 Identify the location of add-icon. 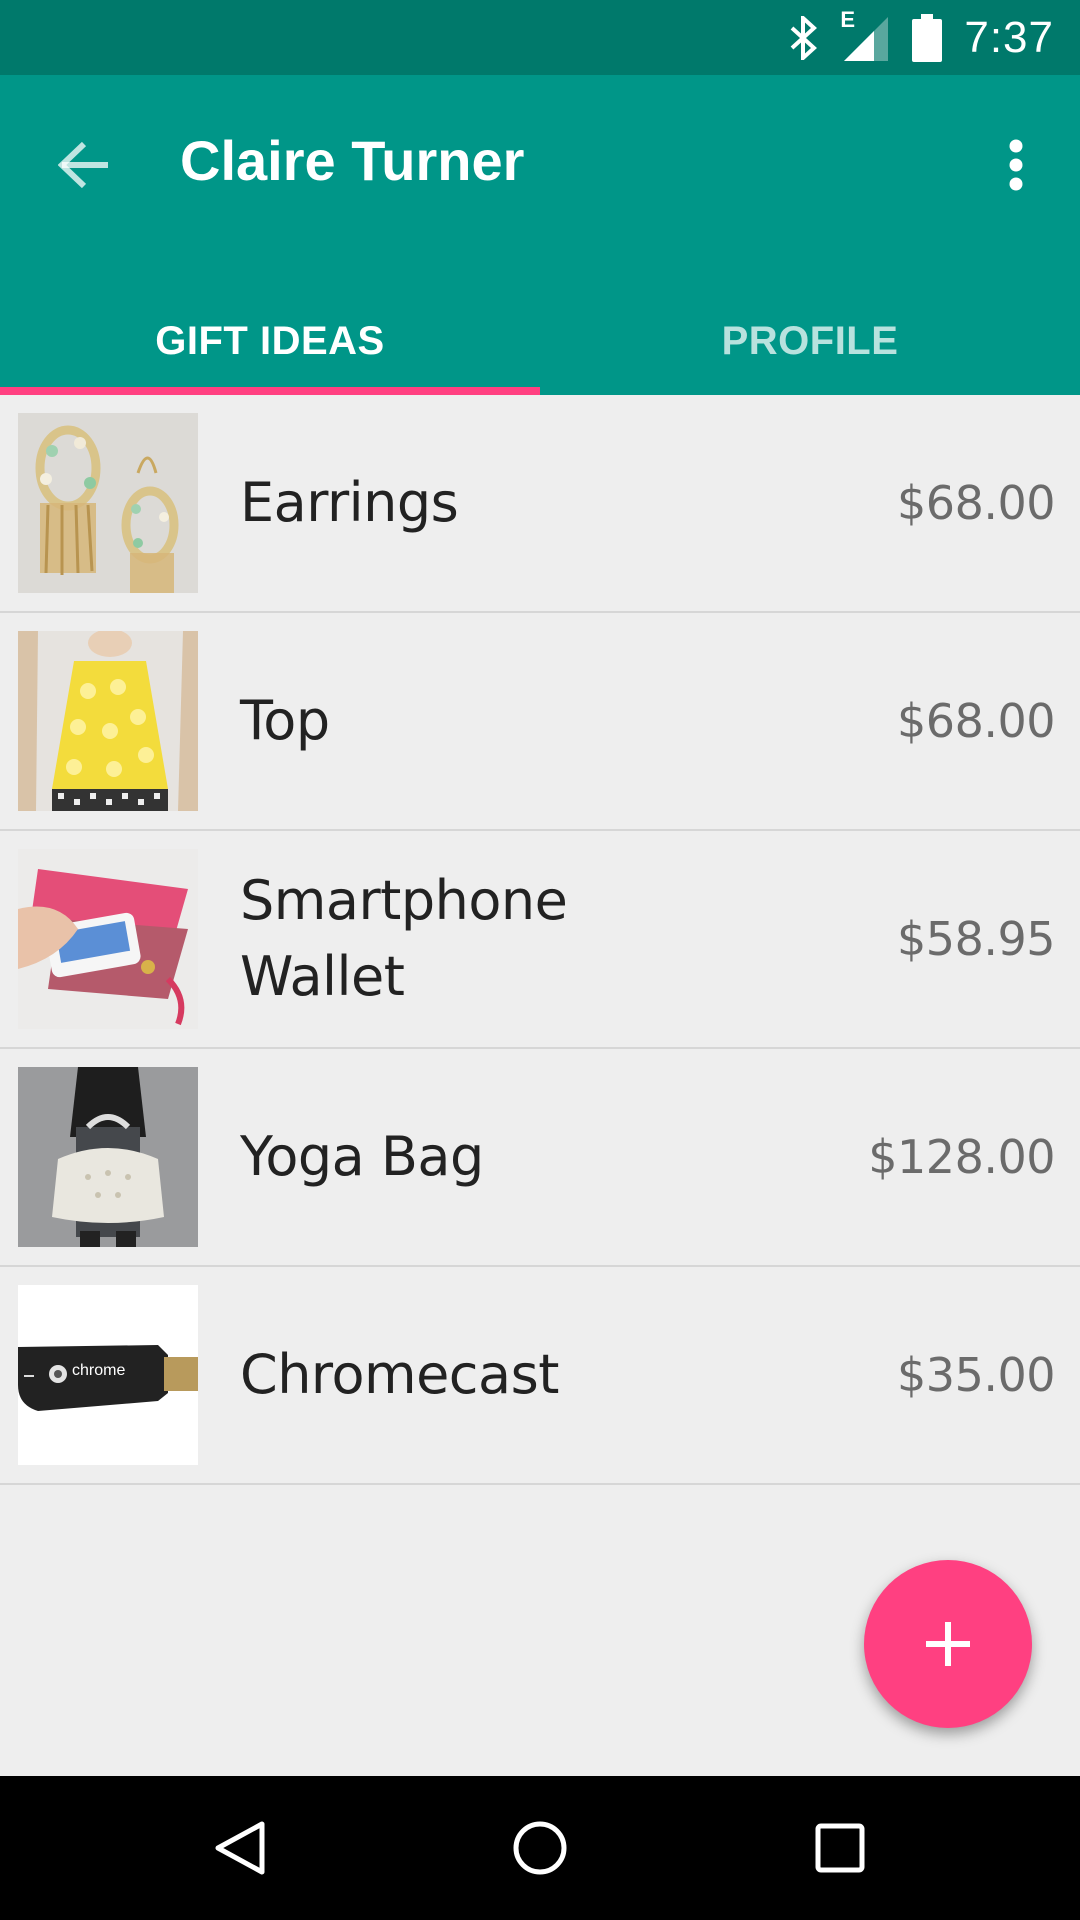
(948, 1644).